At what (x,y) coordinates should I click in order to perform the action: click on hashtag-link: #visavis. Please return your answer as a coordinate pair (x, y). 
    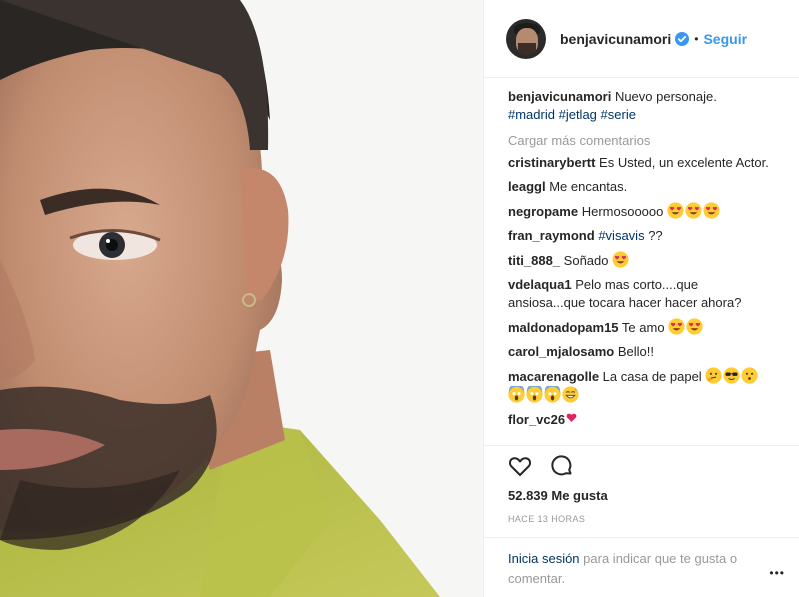
    Looking at the image, I should click on (621, 235).